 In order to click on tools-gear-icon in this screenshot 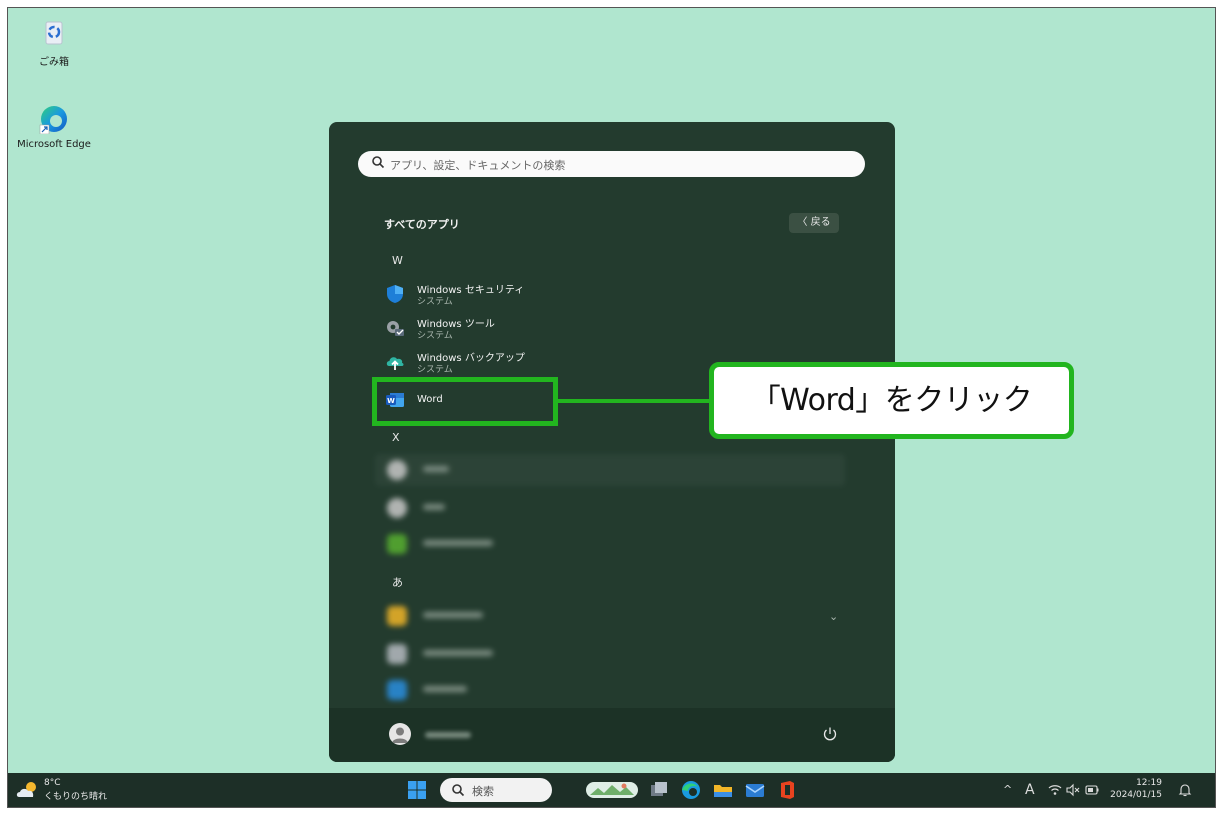, I will do `click(395, 328)`.